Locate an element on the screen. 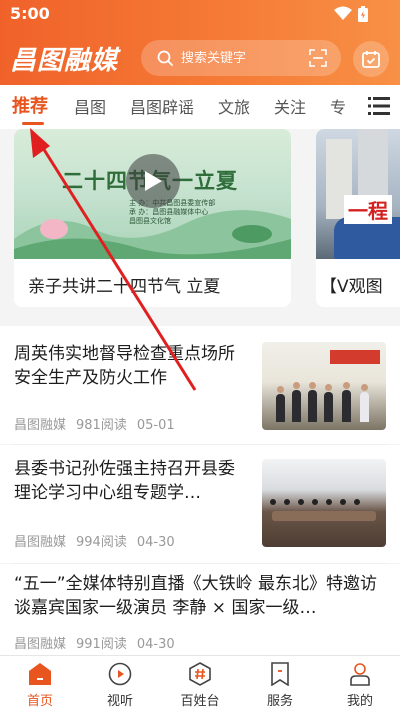  hashtag-icon is located at coordinates (200, 674).